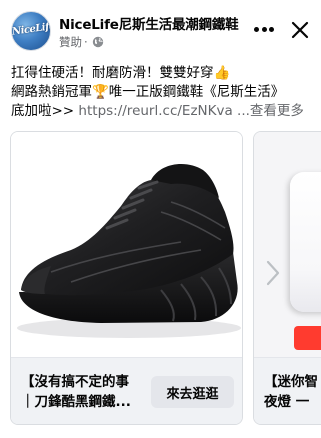 This screenshot has width=321, height=438. I want to click on card-footer: 【沒有搞不定的事 ｜刀鋒酷黑鋼鐵... 來去逛逛, so click(126, 390).